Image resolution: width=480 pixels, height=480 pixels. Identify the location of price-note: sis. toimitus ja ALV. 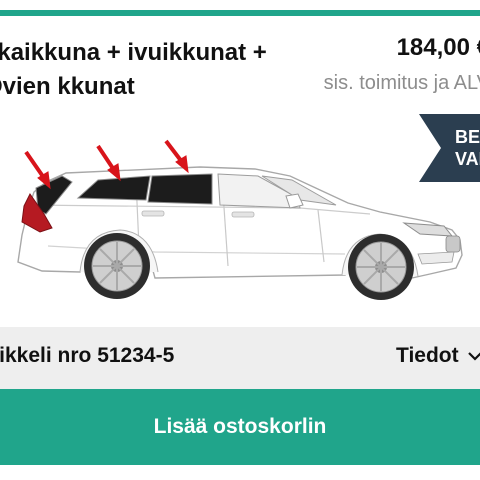
(401, 83).